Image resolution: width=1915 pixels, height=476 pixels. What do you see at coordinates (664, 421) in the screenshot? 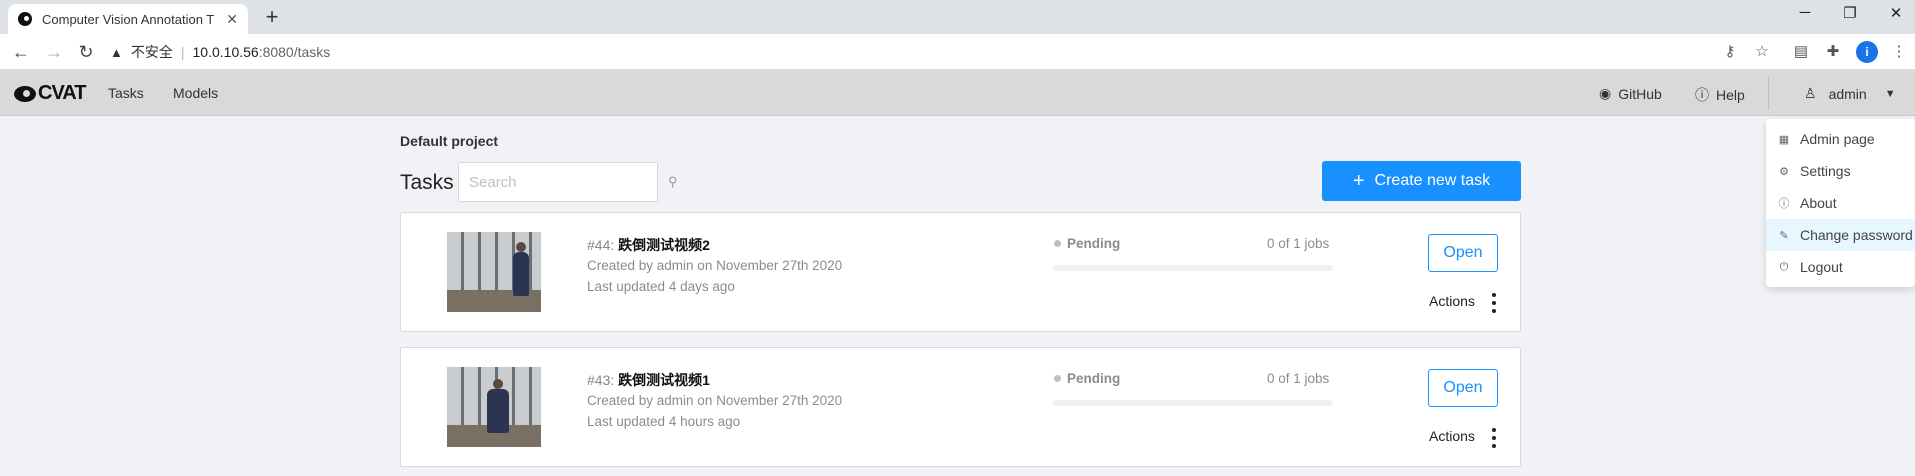
I see `task-updated: Last updated 4 hours ago` at bounding box center [664, 421].